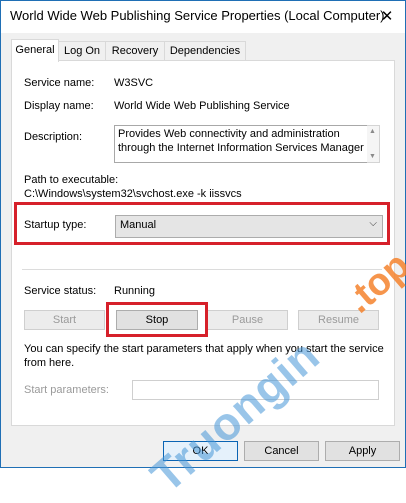 This screenshot has width=406, height=503. Describe the element at coordinates (362, 451) in the screenshot. I see `apply-button: Apply` at that location.